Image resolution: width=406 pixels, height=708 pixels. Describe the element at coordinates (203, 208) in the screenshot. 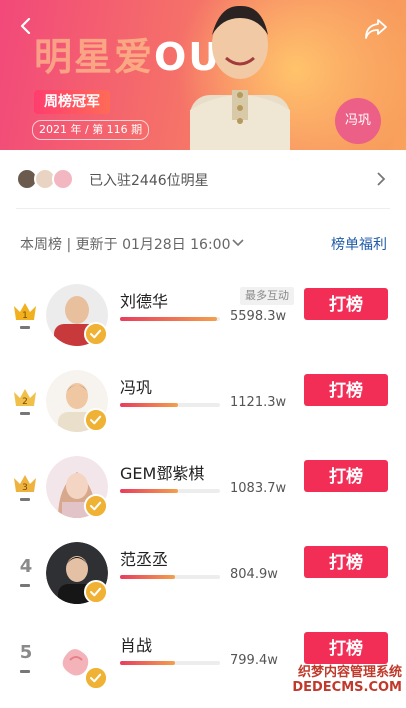

I see `divider` at that location.